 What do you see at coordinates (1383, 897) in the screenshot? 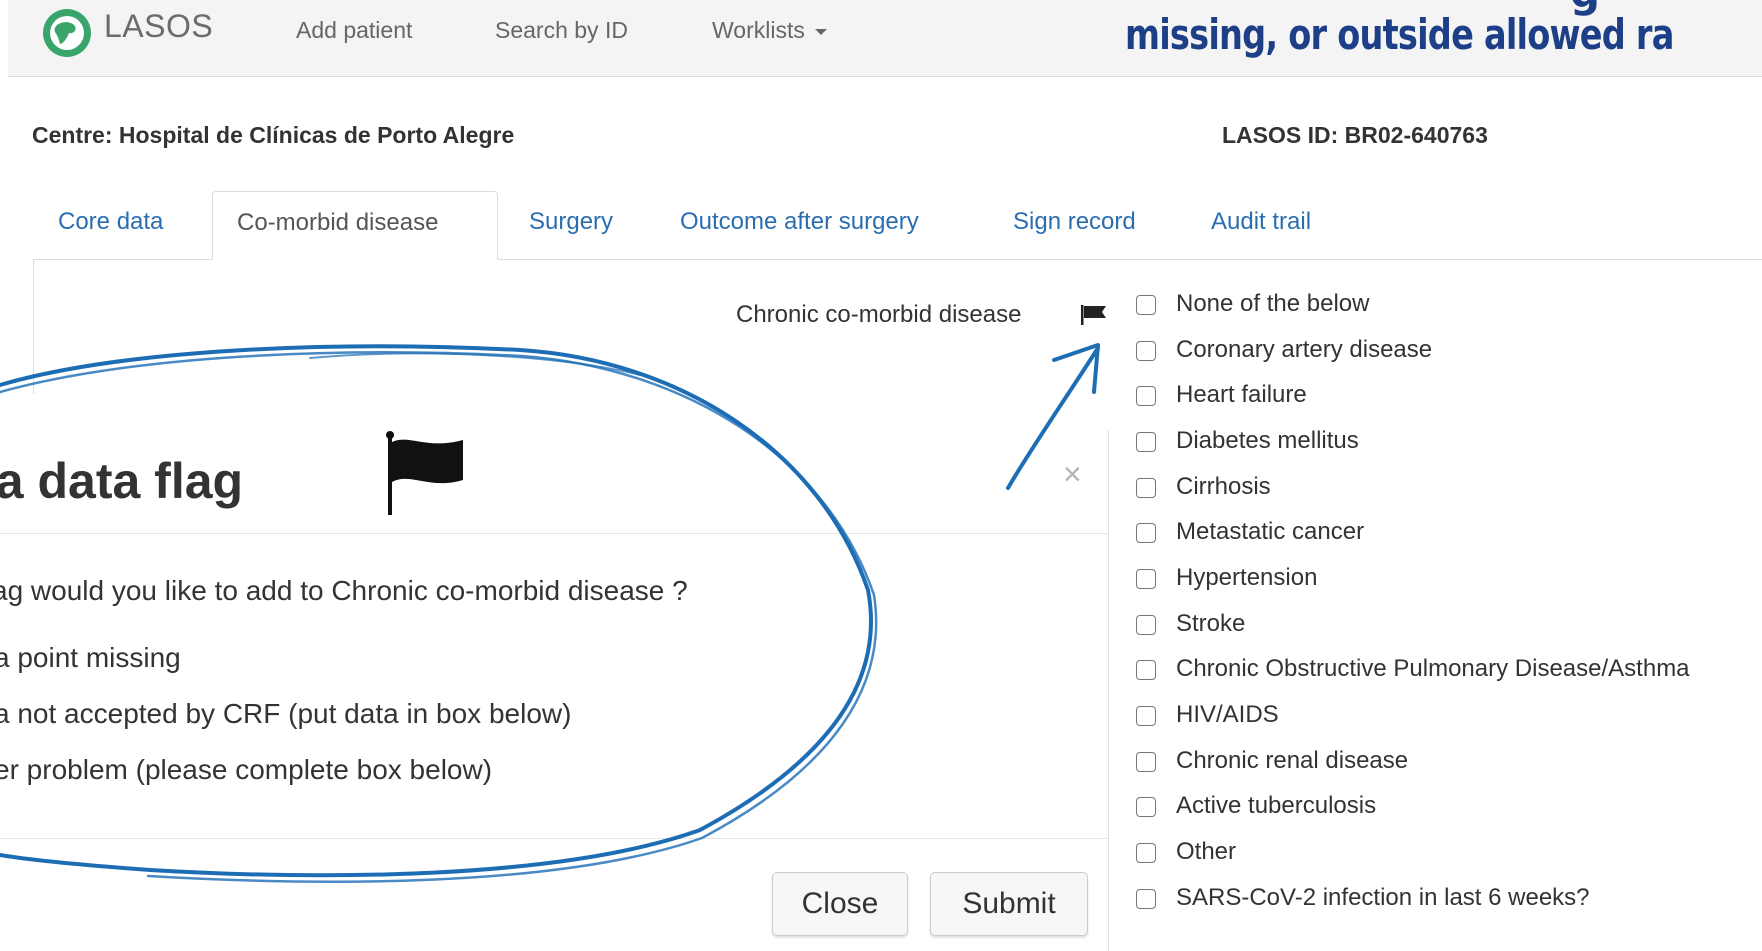
I see `checkbox-label: SARS-CoV-2 infection in last 6 weeks?` at bounding box center [1383, 897].